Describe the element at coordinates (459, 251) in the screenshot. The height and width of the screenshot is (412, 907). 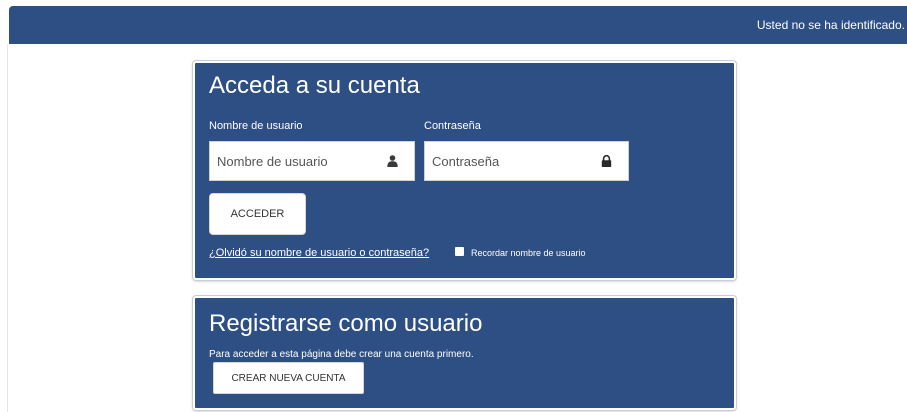
I see `remember-username-checkbox` at that location.